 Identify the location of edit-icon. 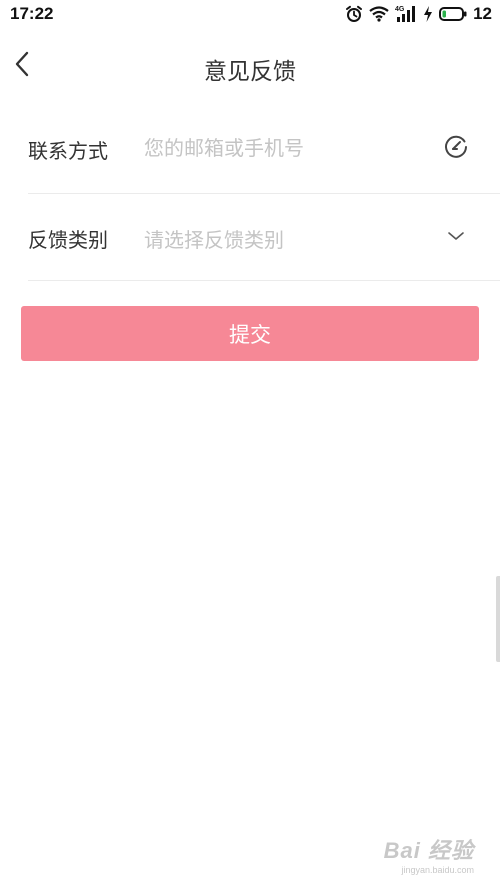
(456, 147).